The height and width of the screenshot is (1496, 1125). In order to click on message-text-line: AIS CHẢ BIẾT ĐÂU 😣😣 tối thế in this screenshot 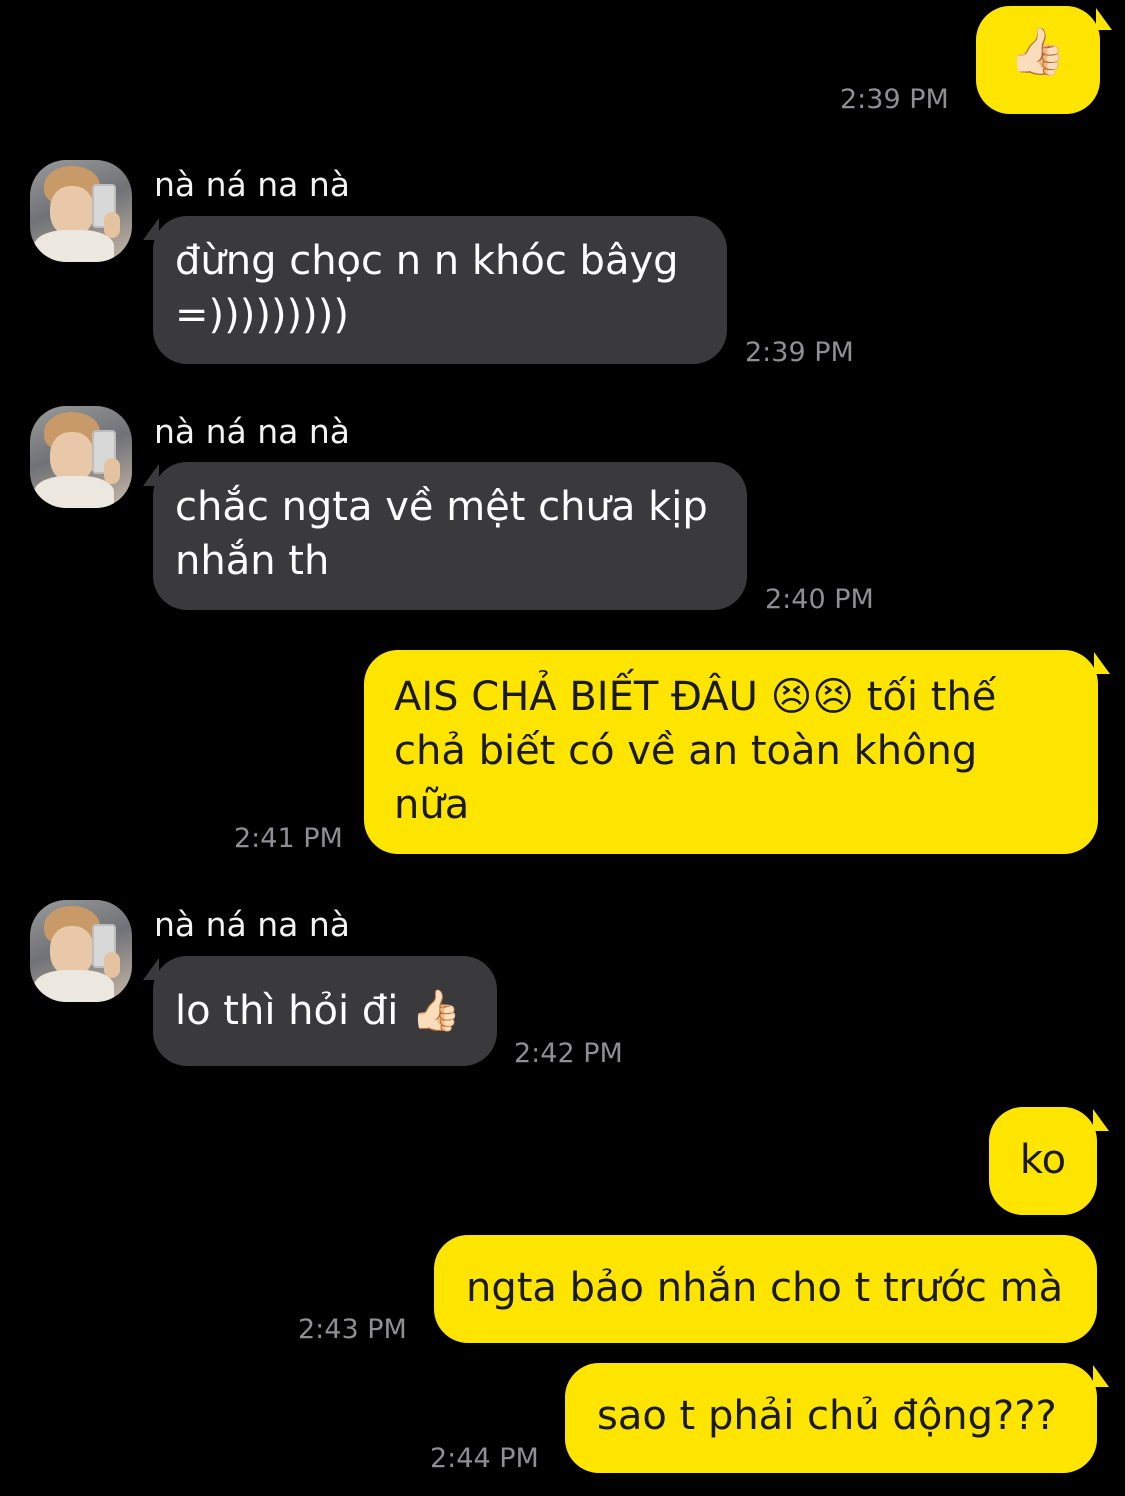, I will do `click(695, 697)`.